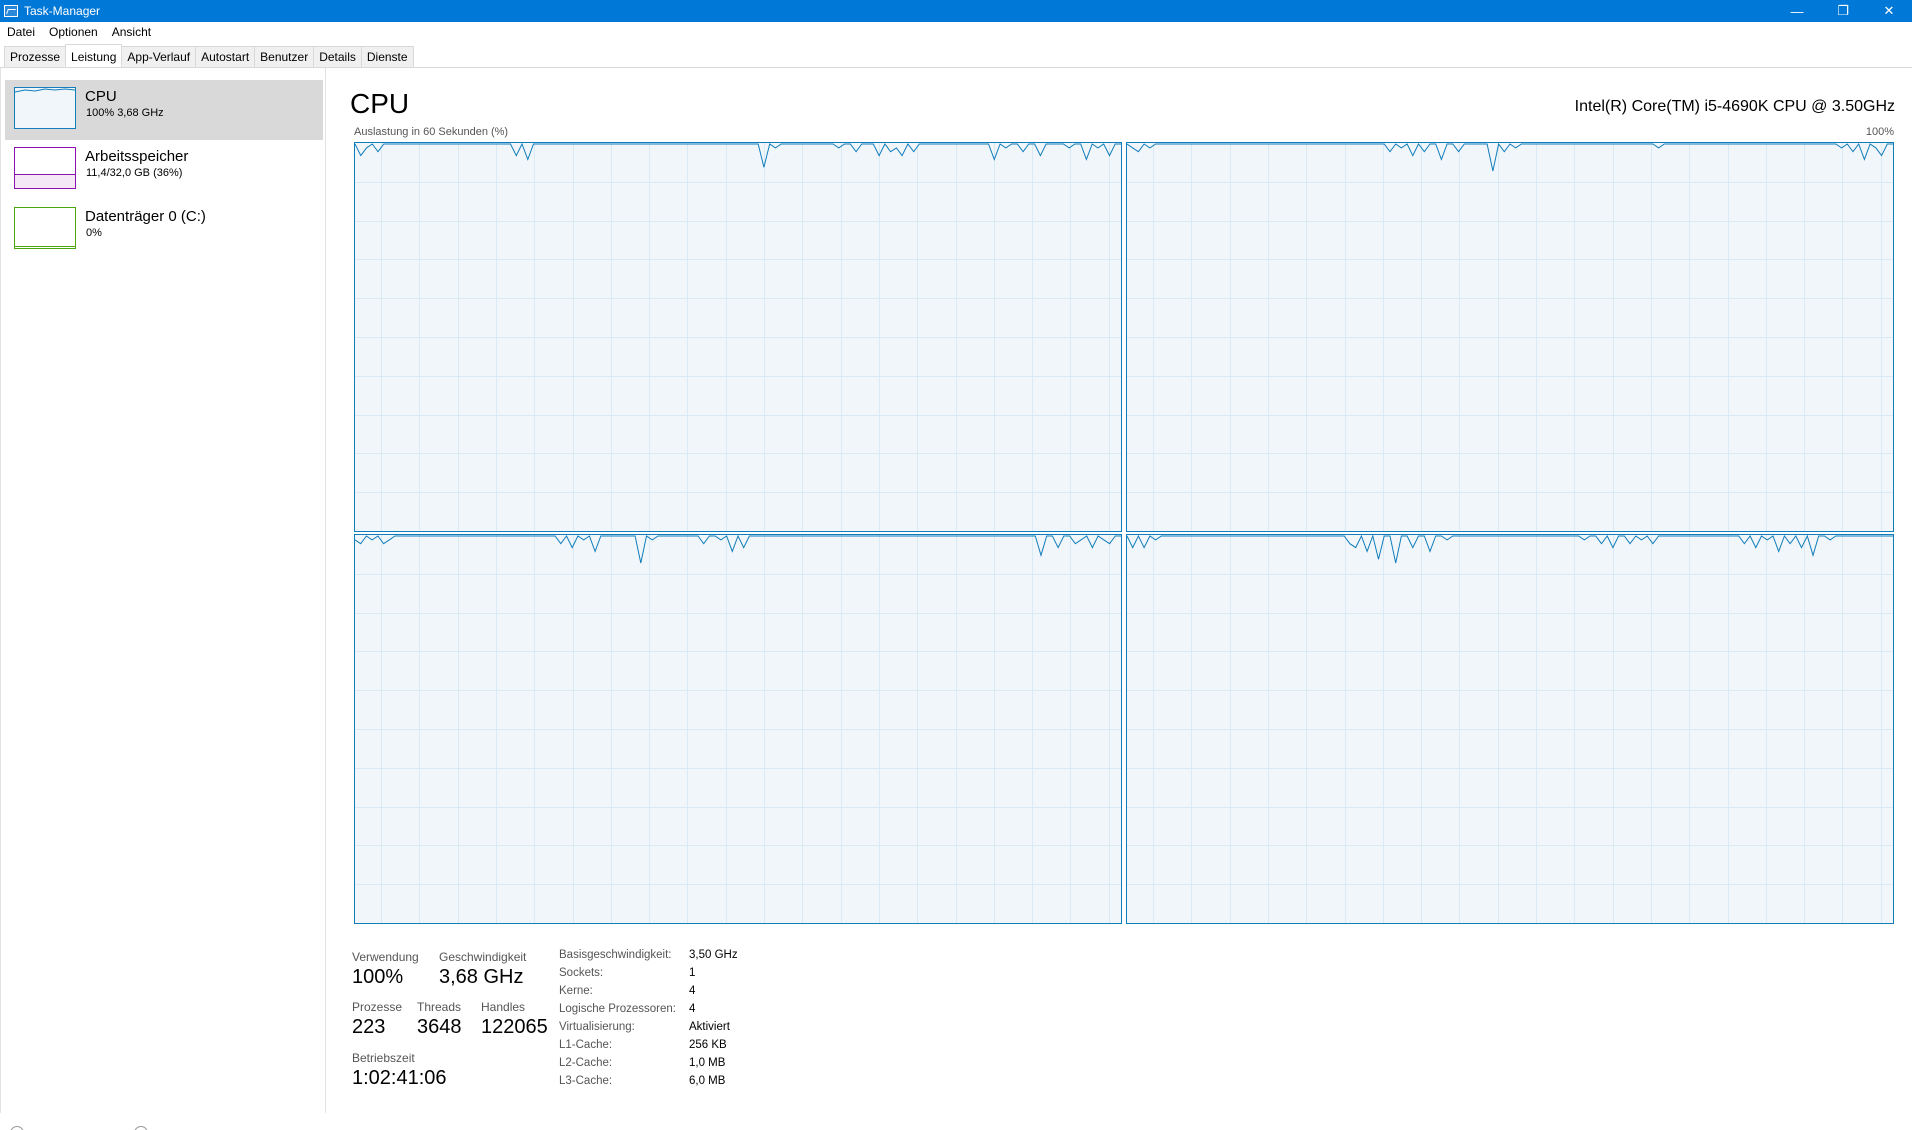  What do you see at coordinates (383, 1058) in the screenshot?
I see `uptime-label: Betriebszeit` at bounding box center [383, 1058].